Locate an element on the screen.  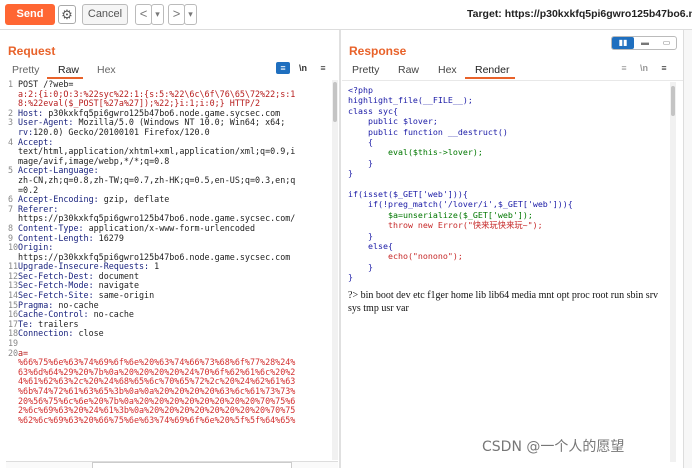
php-line: class syc{ is located at coordinates (373, 110).